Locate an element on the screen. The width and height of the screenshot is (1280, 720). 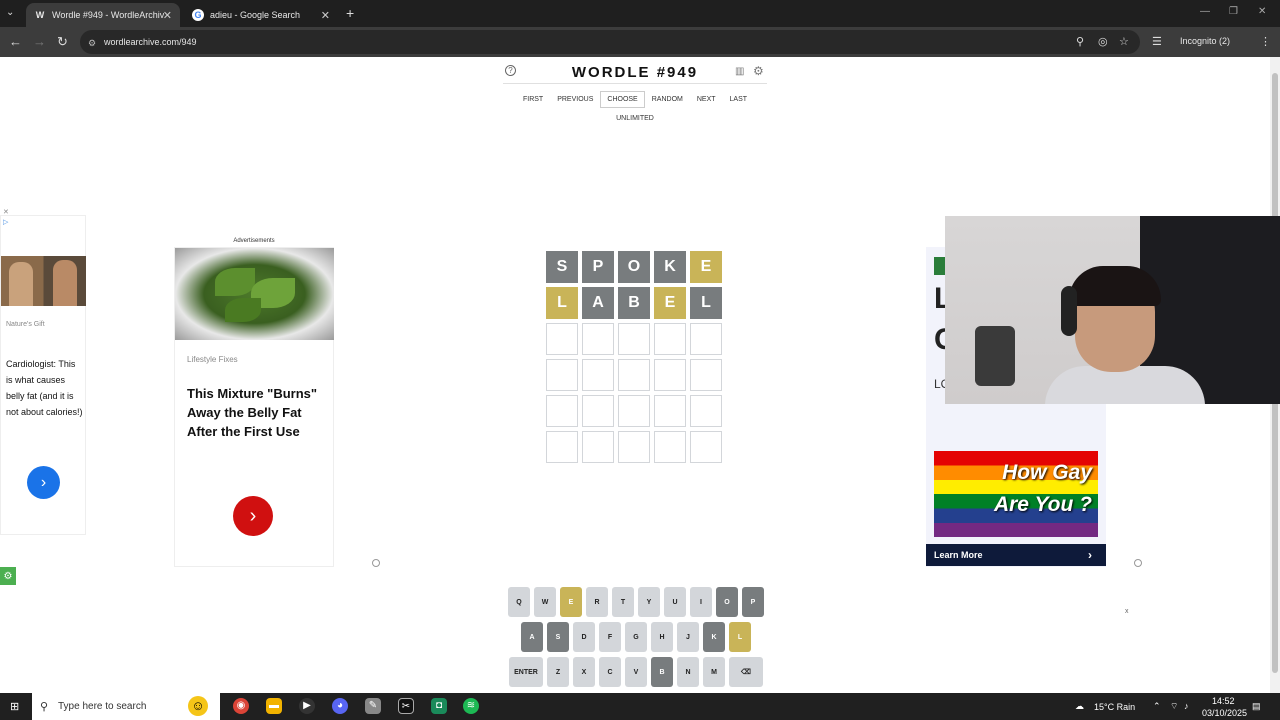
media-player-icon: ▶ is located at coordinates (307, 706).